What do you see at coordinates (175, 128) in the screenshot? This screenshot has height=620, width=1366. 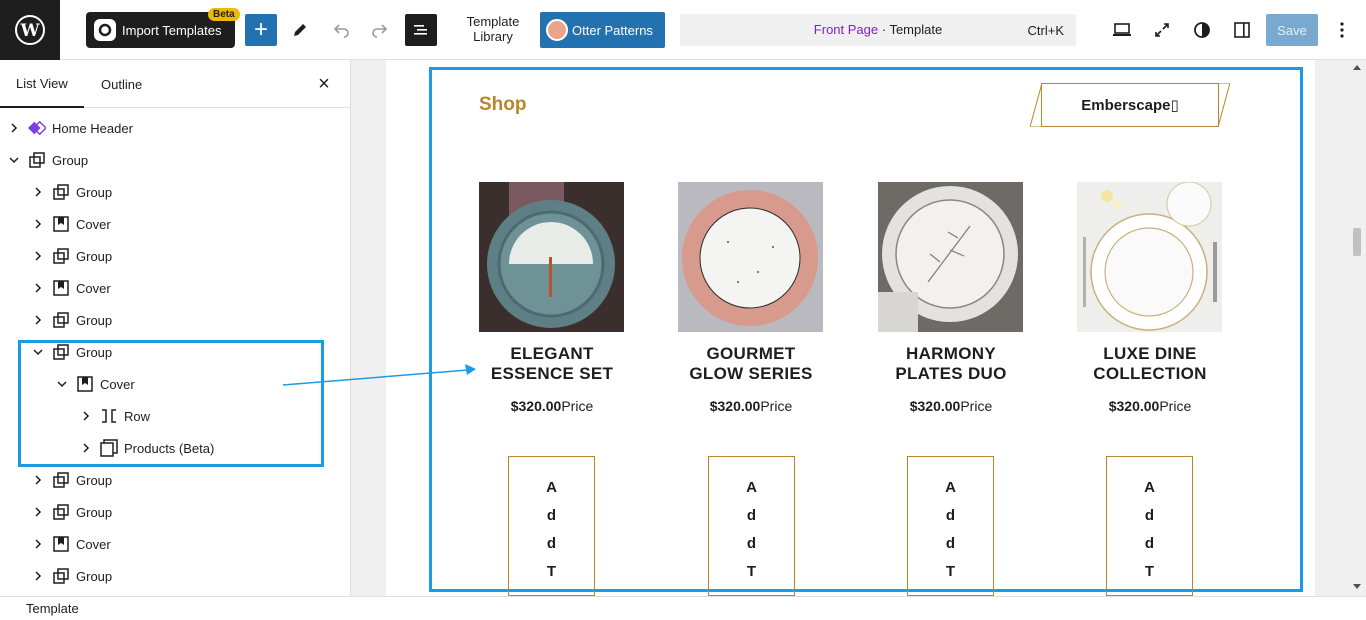 I see `tree-item-home-header: Home Header` at bounding box center [175, 128].